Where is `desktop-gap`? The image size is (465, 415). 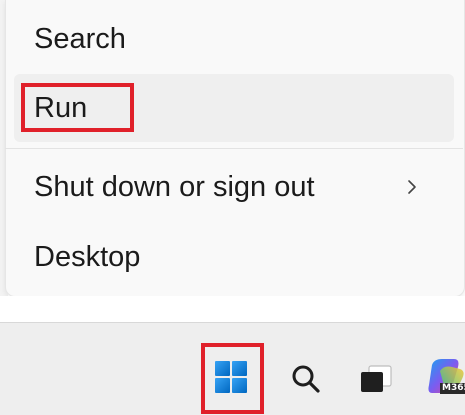
desktop-gap is located at coordinates (232, 309).